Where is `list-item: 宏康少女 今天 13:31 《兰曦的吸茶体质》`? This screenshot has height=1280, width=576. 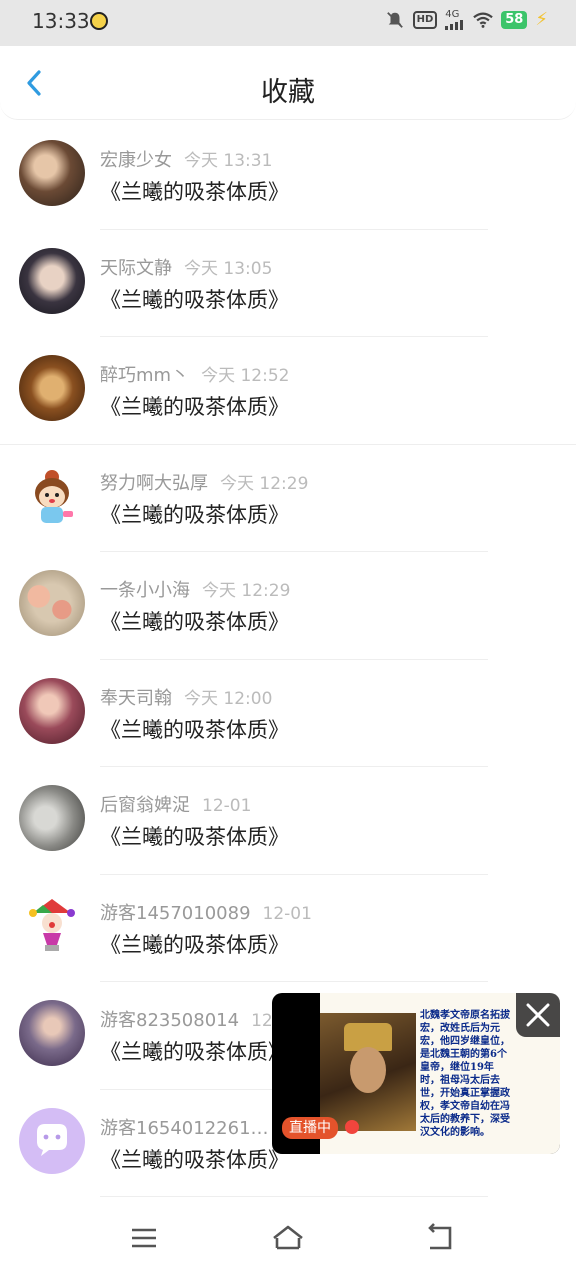 list-item: 宏康少女 今天 13:31 《兰曦的吸茶体质》 is located at coordinates (288, 176).